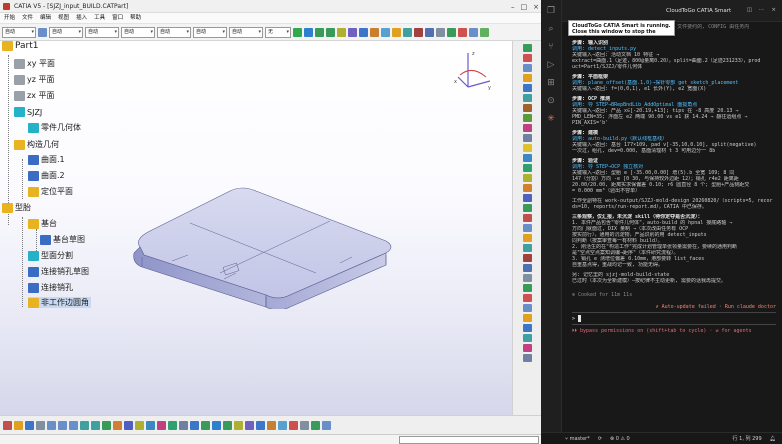  Describe the element at coordinates (59, 302) in the screenshot. I see `tree-fillet: 非工作边圆角` at that location.